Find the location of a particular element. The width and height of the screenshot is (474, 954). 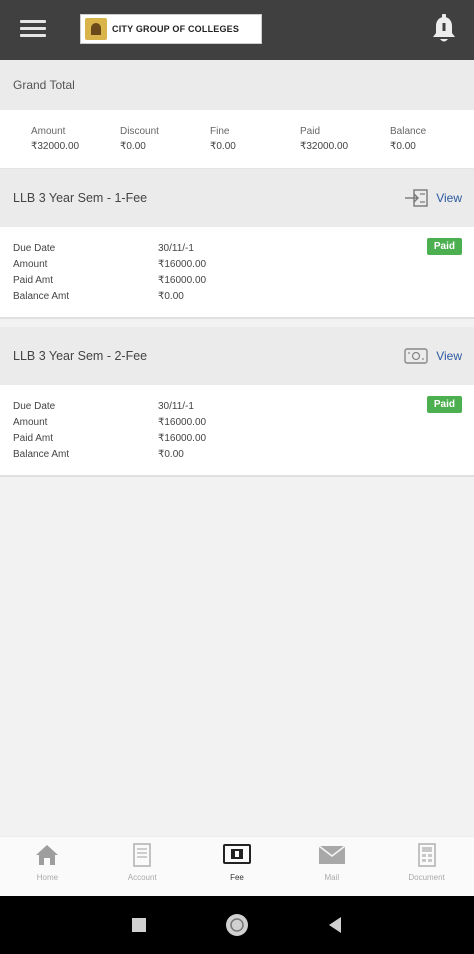

system-navigation-bar is located at coordinates (237, 925).